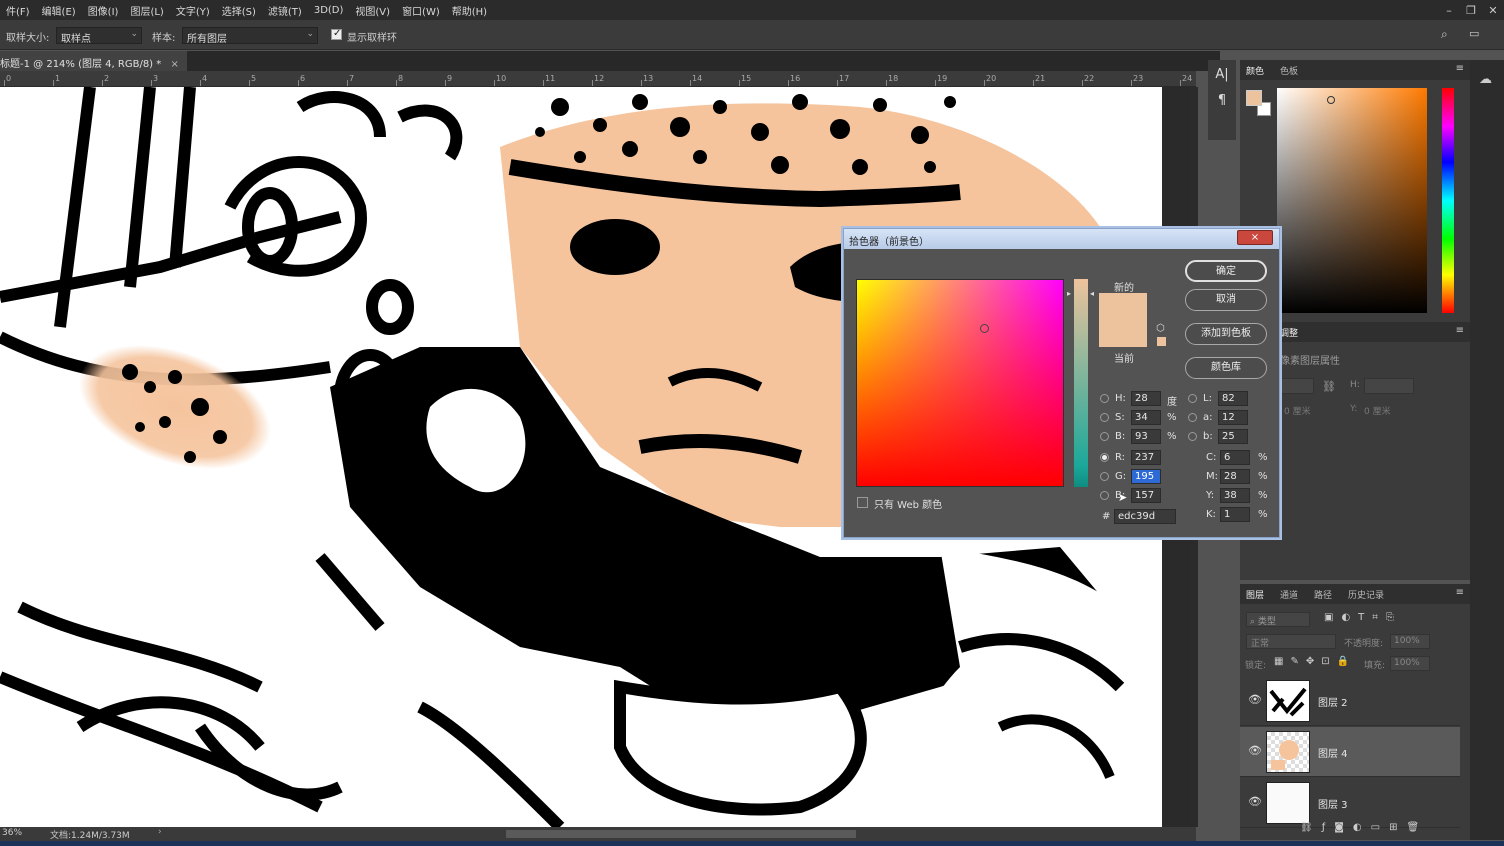 The width and height of the screenshot is (1504, 846). Describe the element at coordinates (103, 10) in the screenshot. I see `menu-item-2: 图像(I)` at that location.